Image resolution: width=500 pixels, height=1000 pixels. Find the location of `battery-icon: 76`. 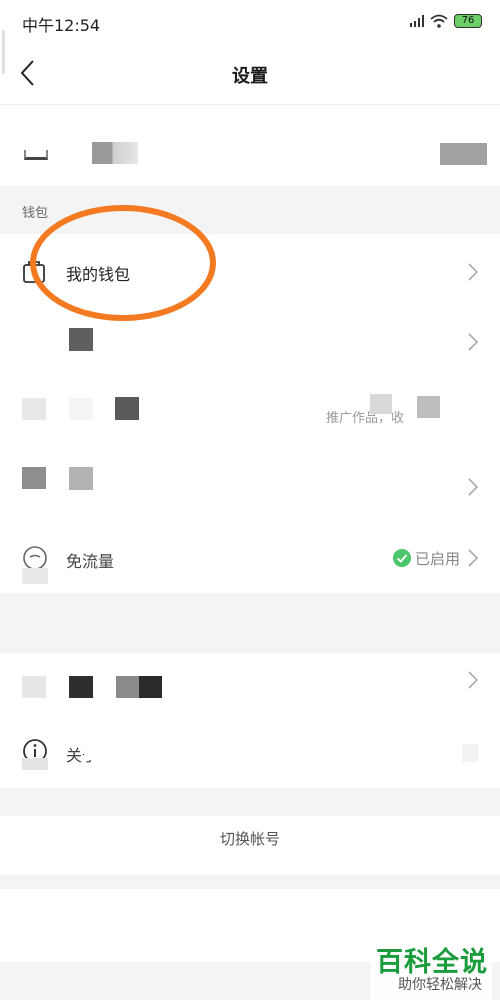

battery-icon: 76 is located at coordinates (468, 21).